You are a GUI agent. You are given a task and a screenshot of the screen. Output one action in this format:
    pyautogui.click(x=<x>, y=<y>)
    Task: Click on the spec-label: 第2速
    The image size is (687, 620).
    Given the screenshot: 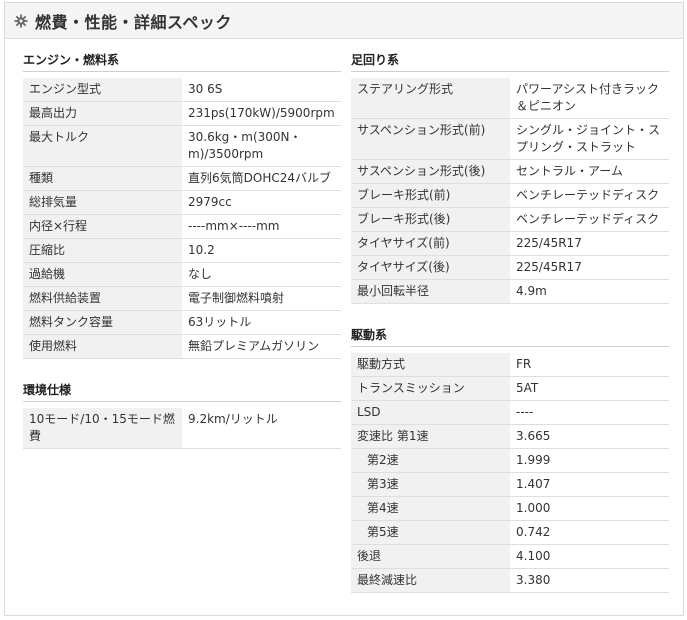 What is the action you would take?
    pyautogui.click(x=430, y=460)
    